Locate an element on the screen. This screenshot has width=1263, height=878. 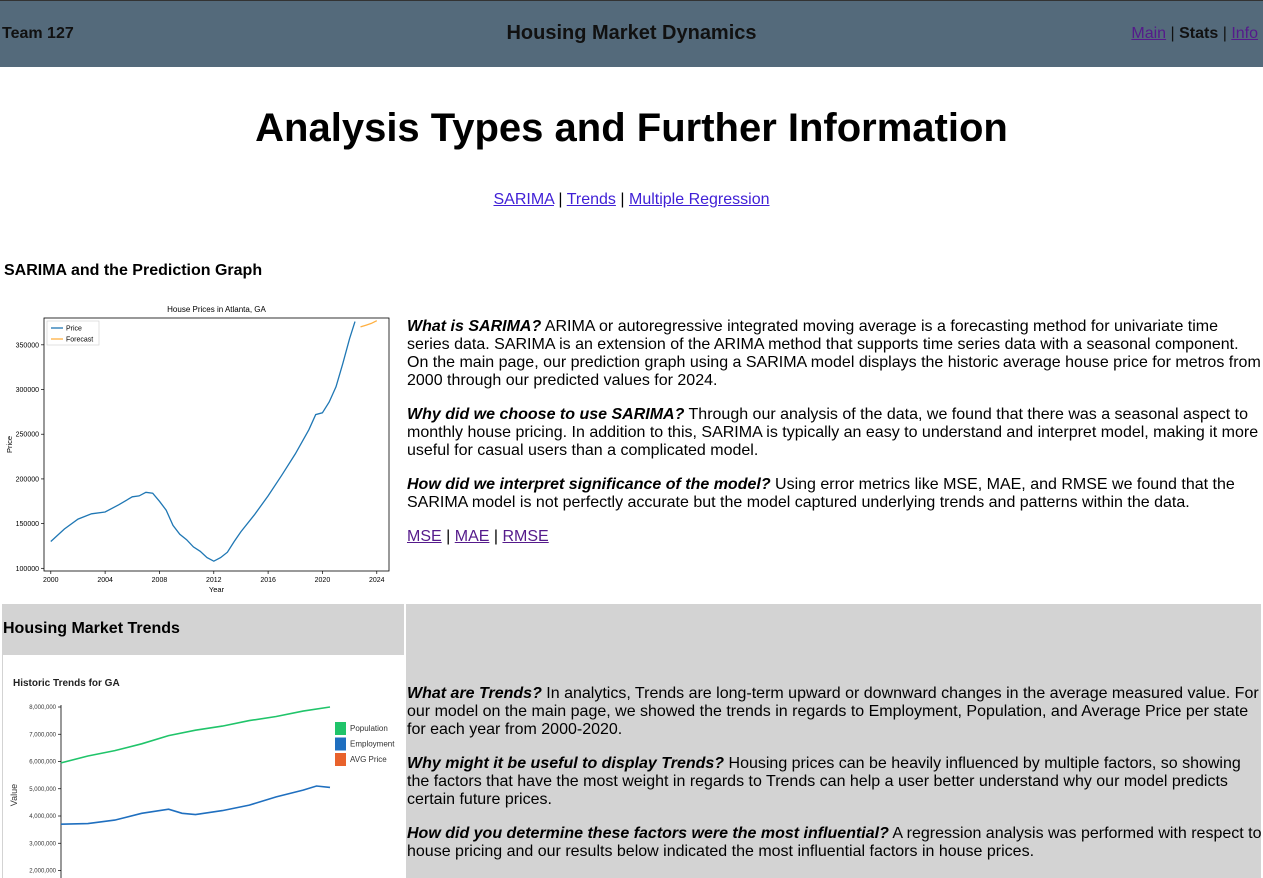
x-tick-label: 2012 is located at coordinates (214, 580).